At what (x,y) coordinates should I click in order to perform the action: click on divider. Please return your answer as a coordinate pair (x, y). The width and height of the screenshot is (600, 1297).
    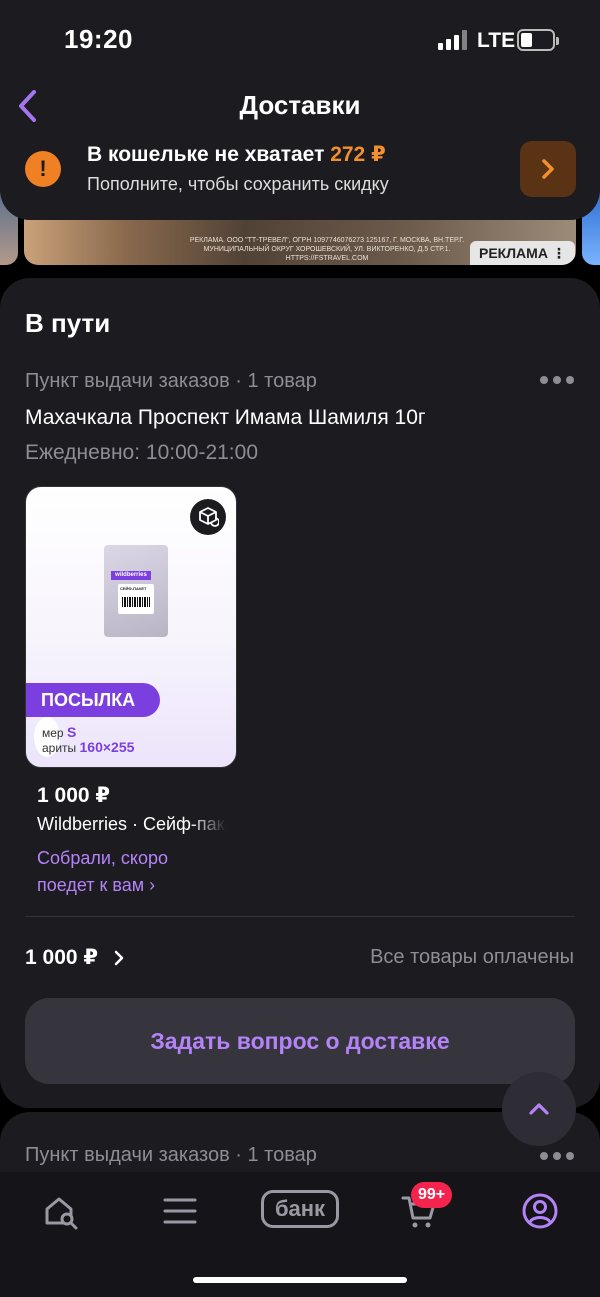
    Looking at the image, I should click on (300, 916).